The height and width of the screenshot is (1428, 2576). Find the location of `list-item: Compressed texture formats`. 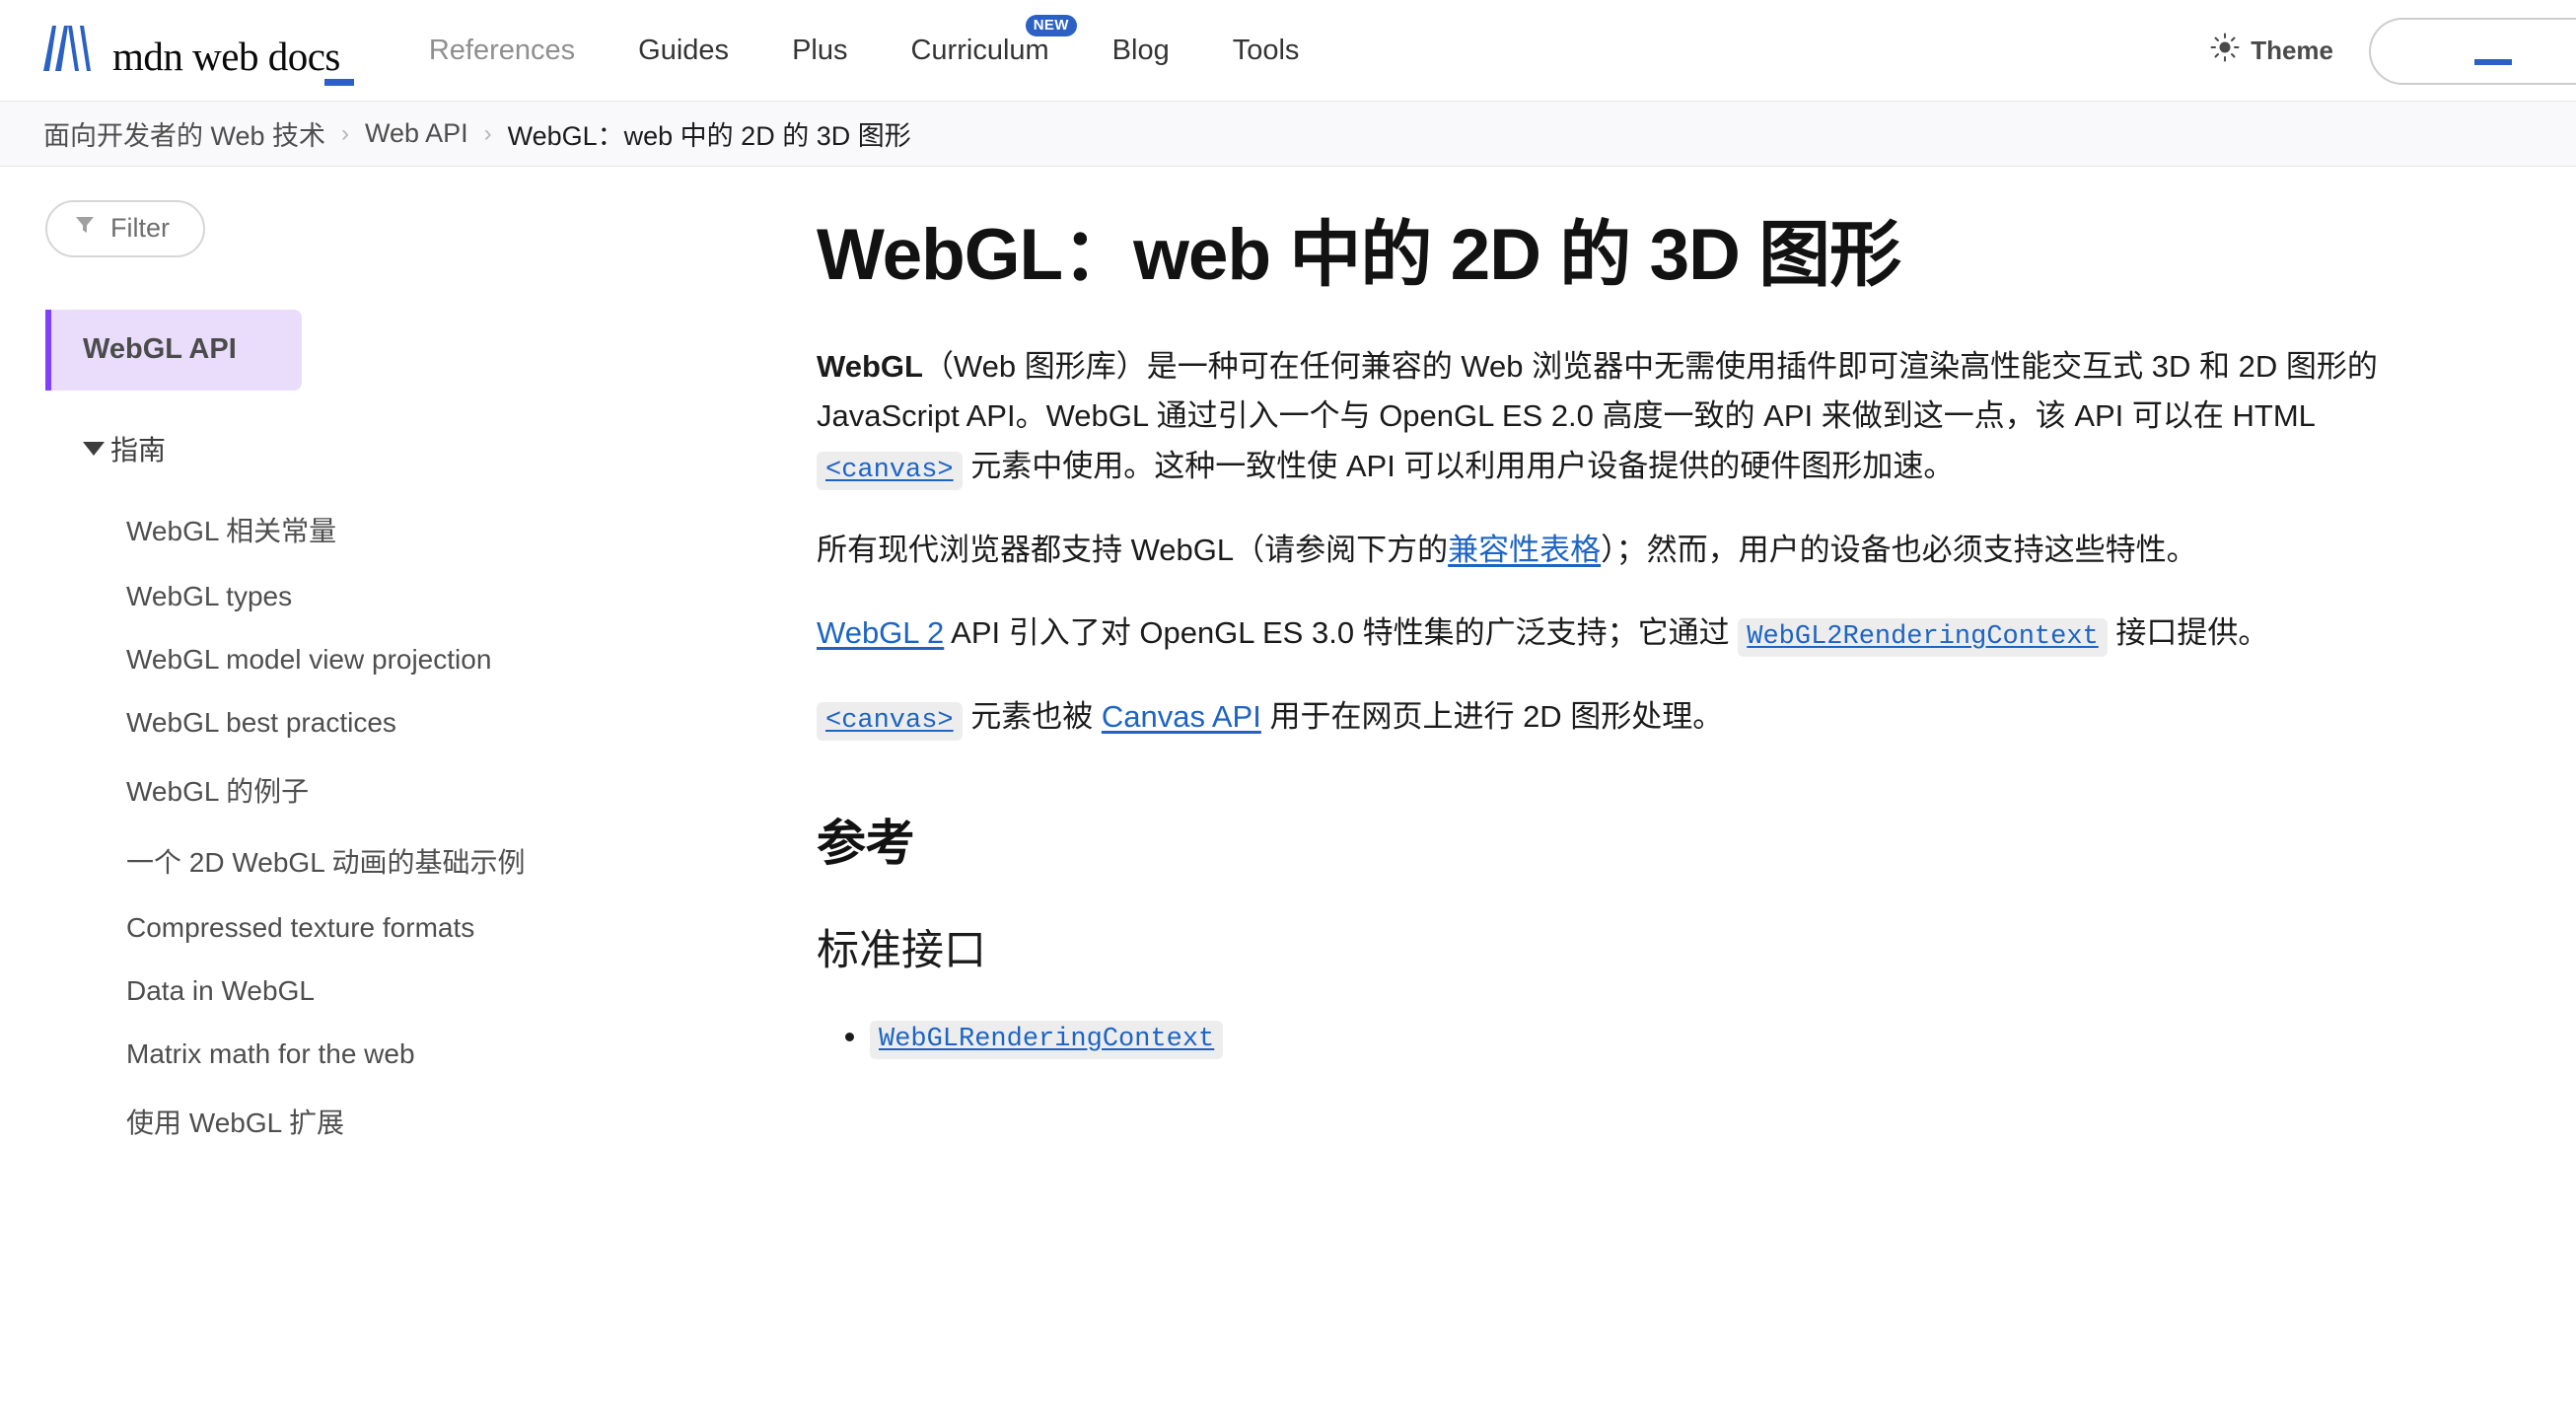

list-item: Compressed texture formats is located at coordinates (417, 928).